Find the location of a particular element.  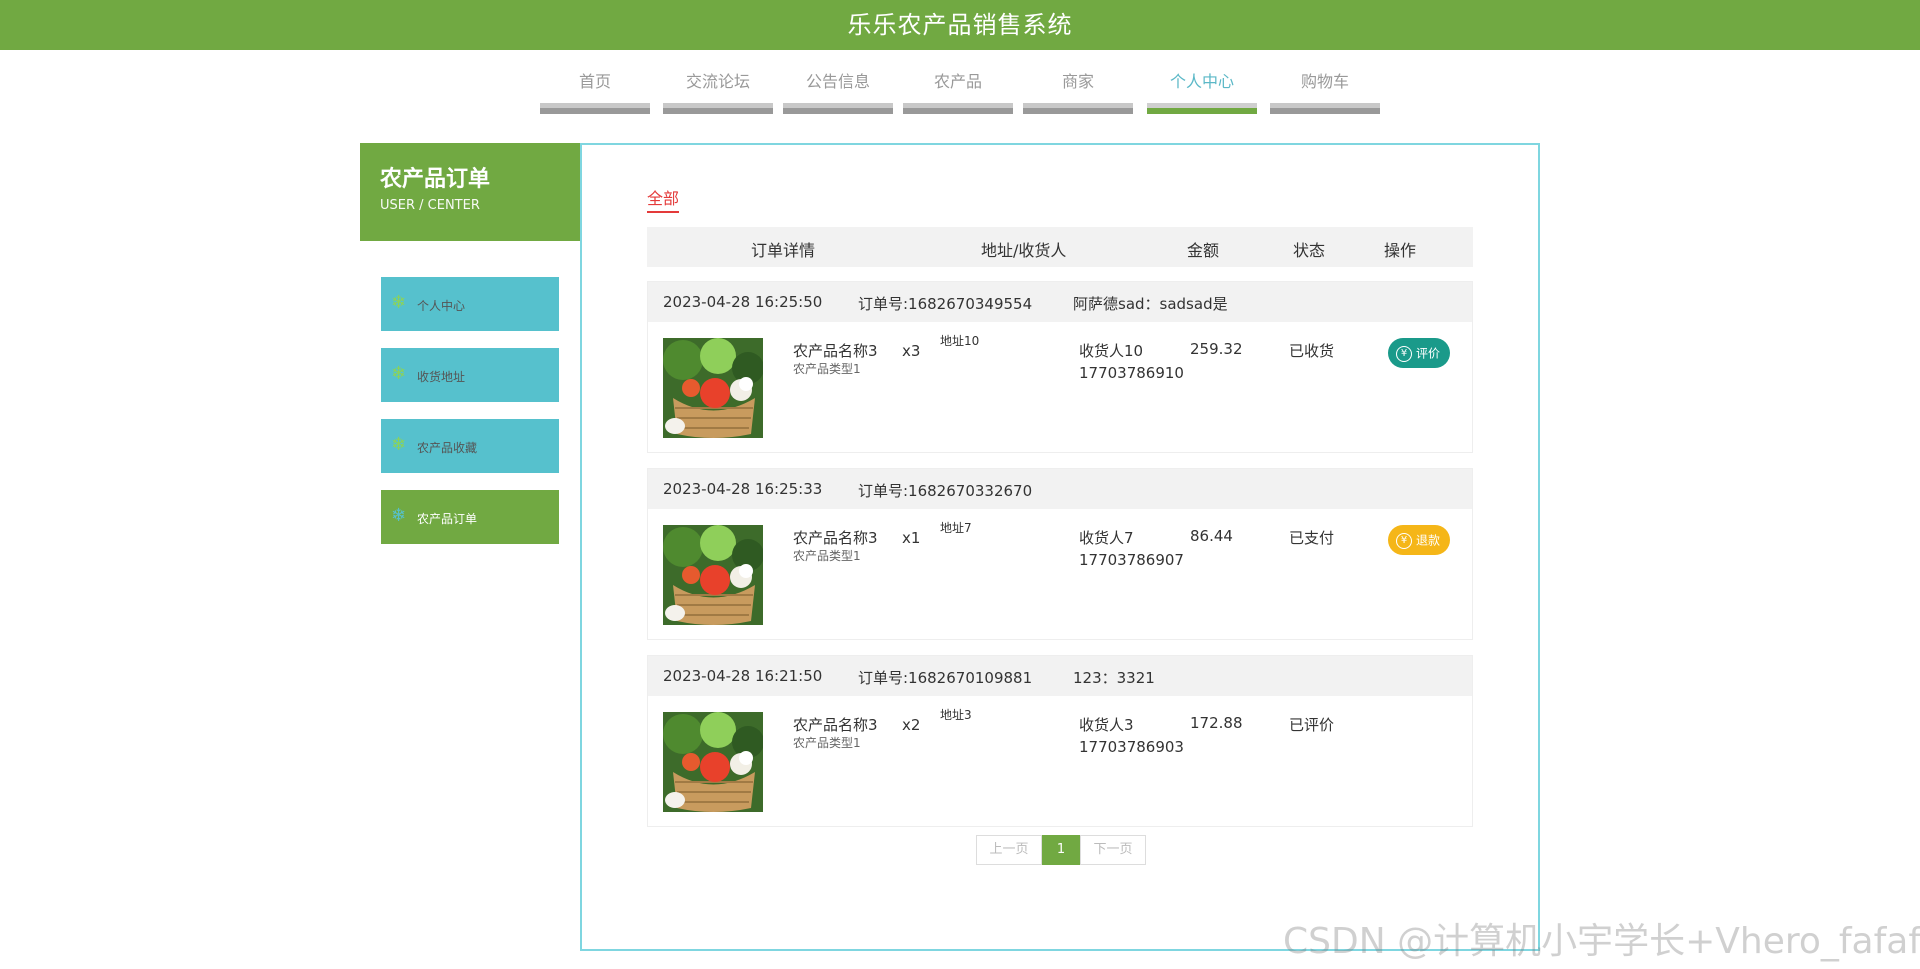

quantity: x1 is located at coordinates (911, 538).